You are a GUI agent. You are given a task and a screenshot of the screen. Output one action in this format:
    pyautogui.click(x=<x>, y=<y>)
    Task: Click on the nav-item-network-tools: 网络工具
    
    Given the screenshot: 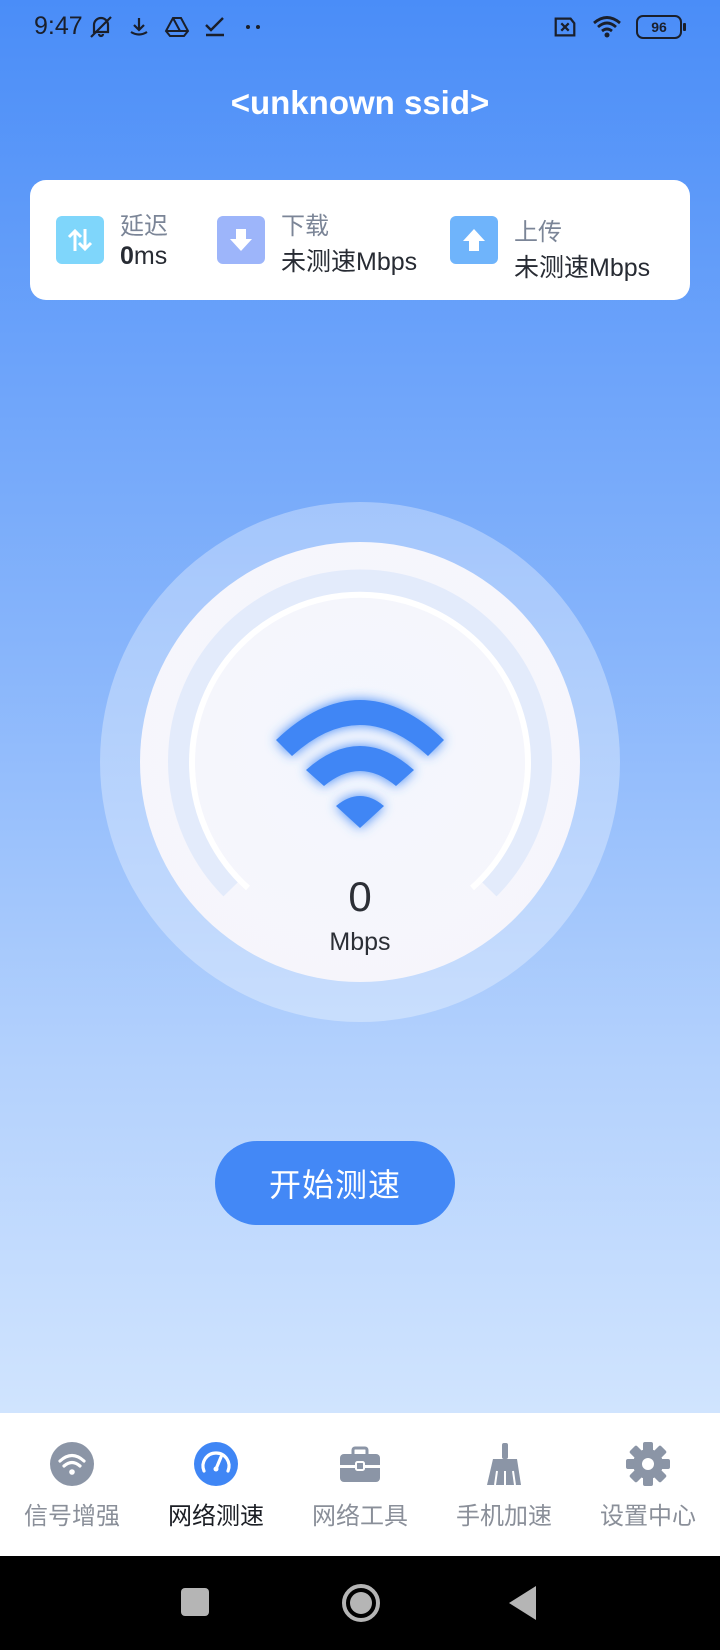 What is the action you would take?
    pyautogui.click(x=360, y=1484)
    